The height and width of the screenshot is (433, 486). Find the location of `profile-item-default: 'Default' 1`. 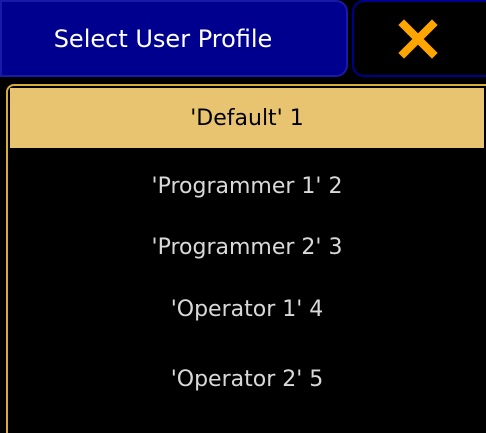

profile-item-default: 'Default' 1 is located at coordinates (247, 118).